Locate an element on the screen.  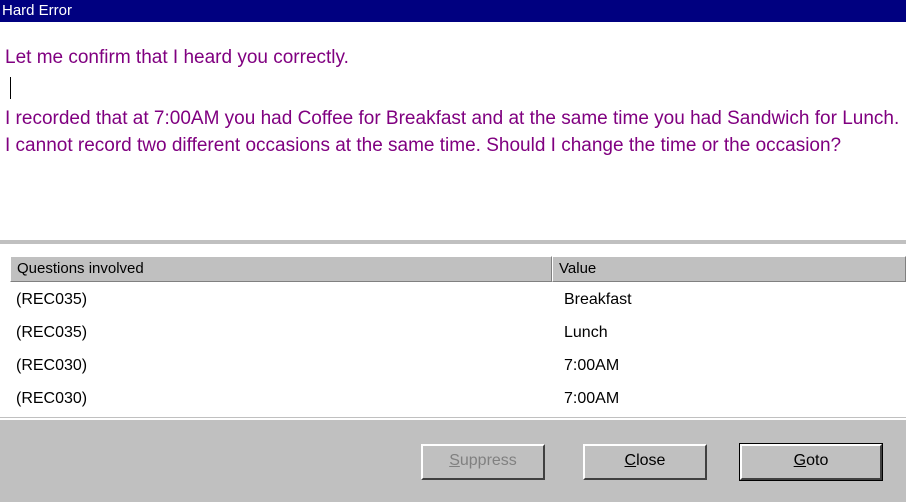
close-button: Close is located at coordinates (645, 462).